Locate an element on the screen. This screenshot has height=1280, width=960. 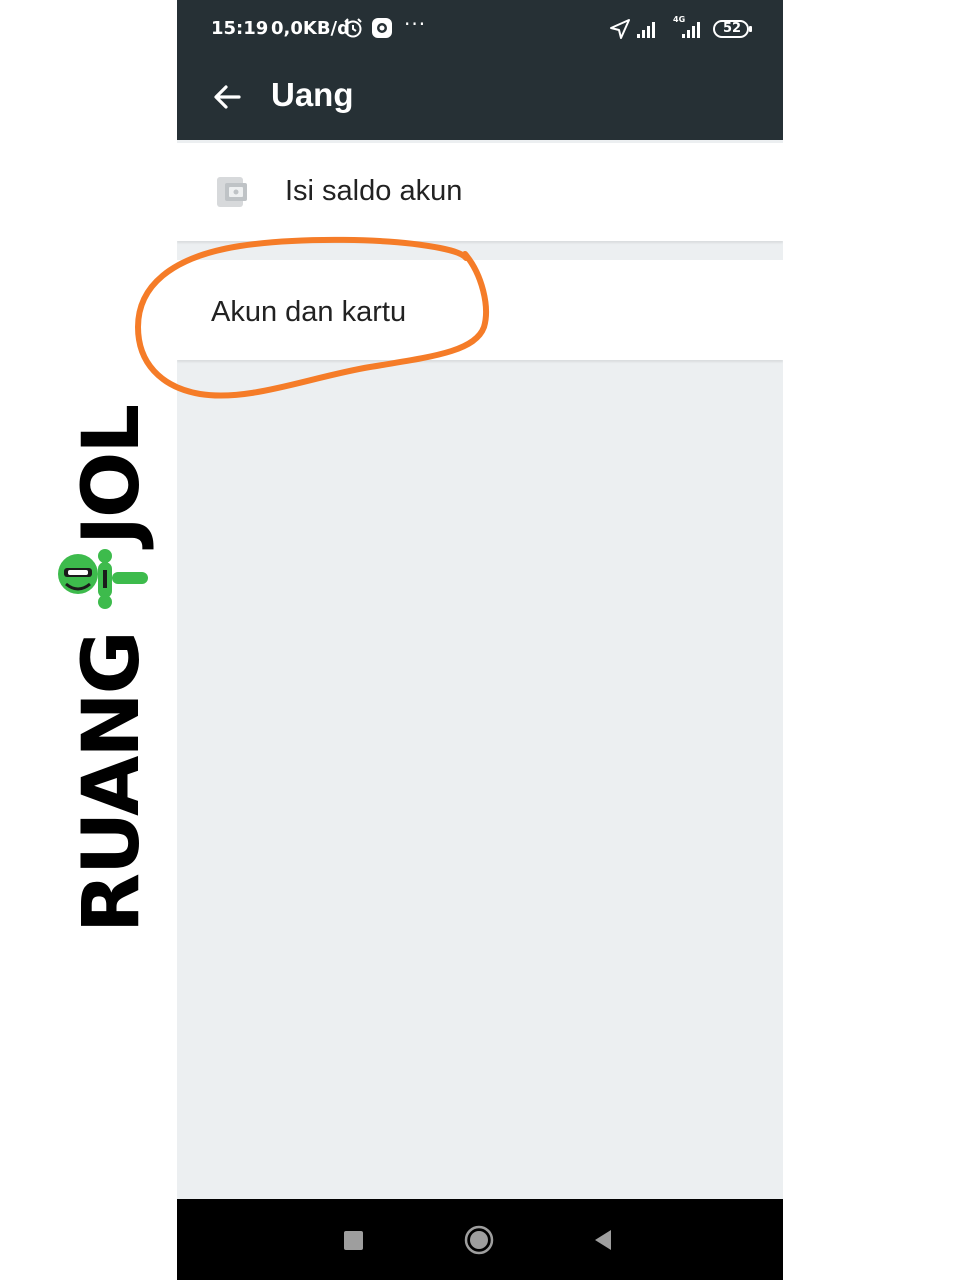
watermark-text-jol: JOL is located at coordinates (112, 475).